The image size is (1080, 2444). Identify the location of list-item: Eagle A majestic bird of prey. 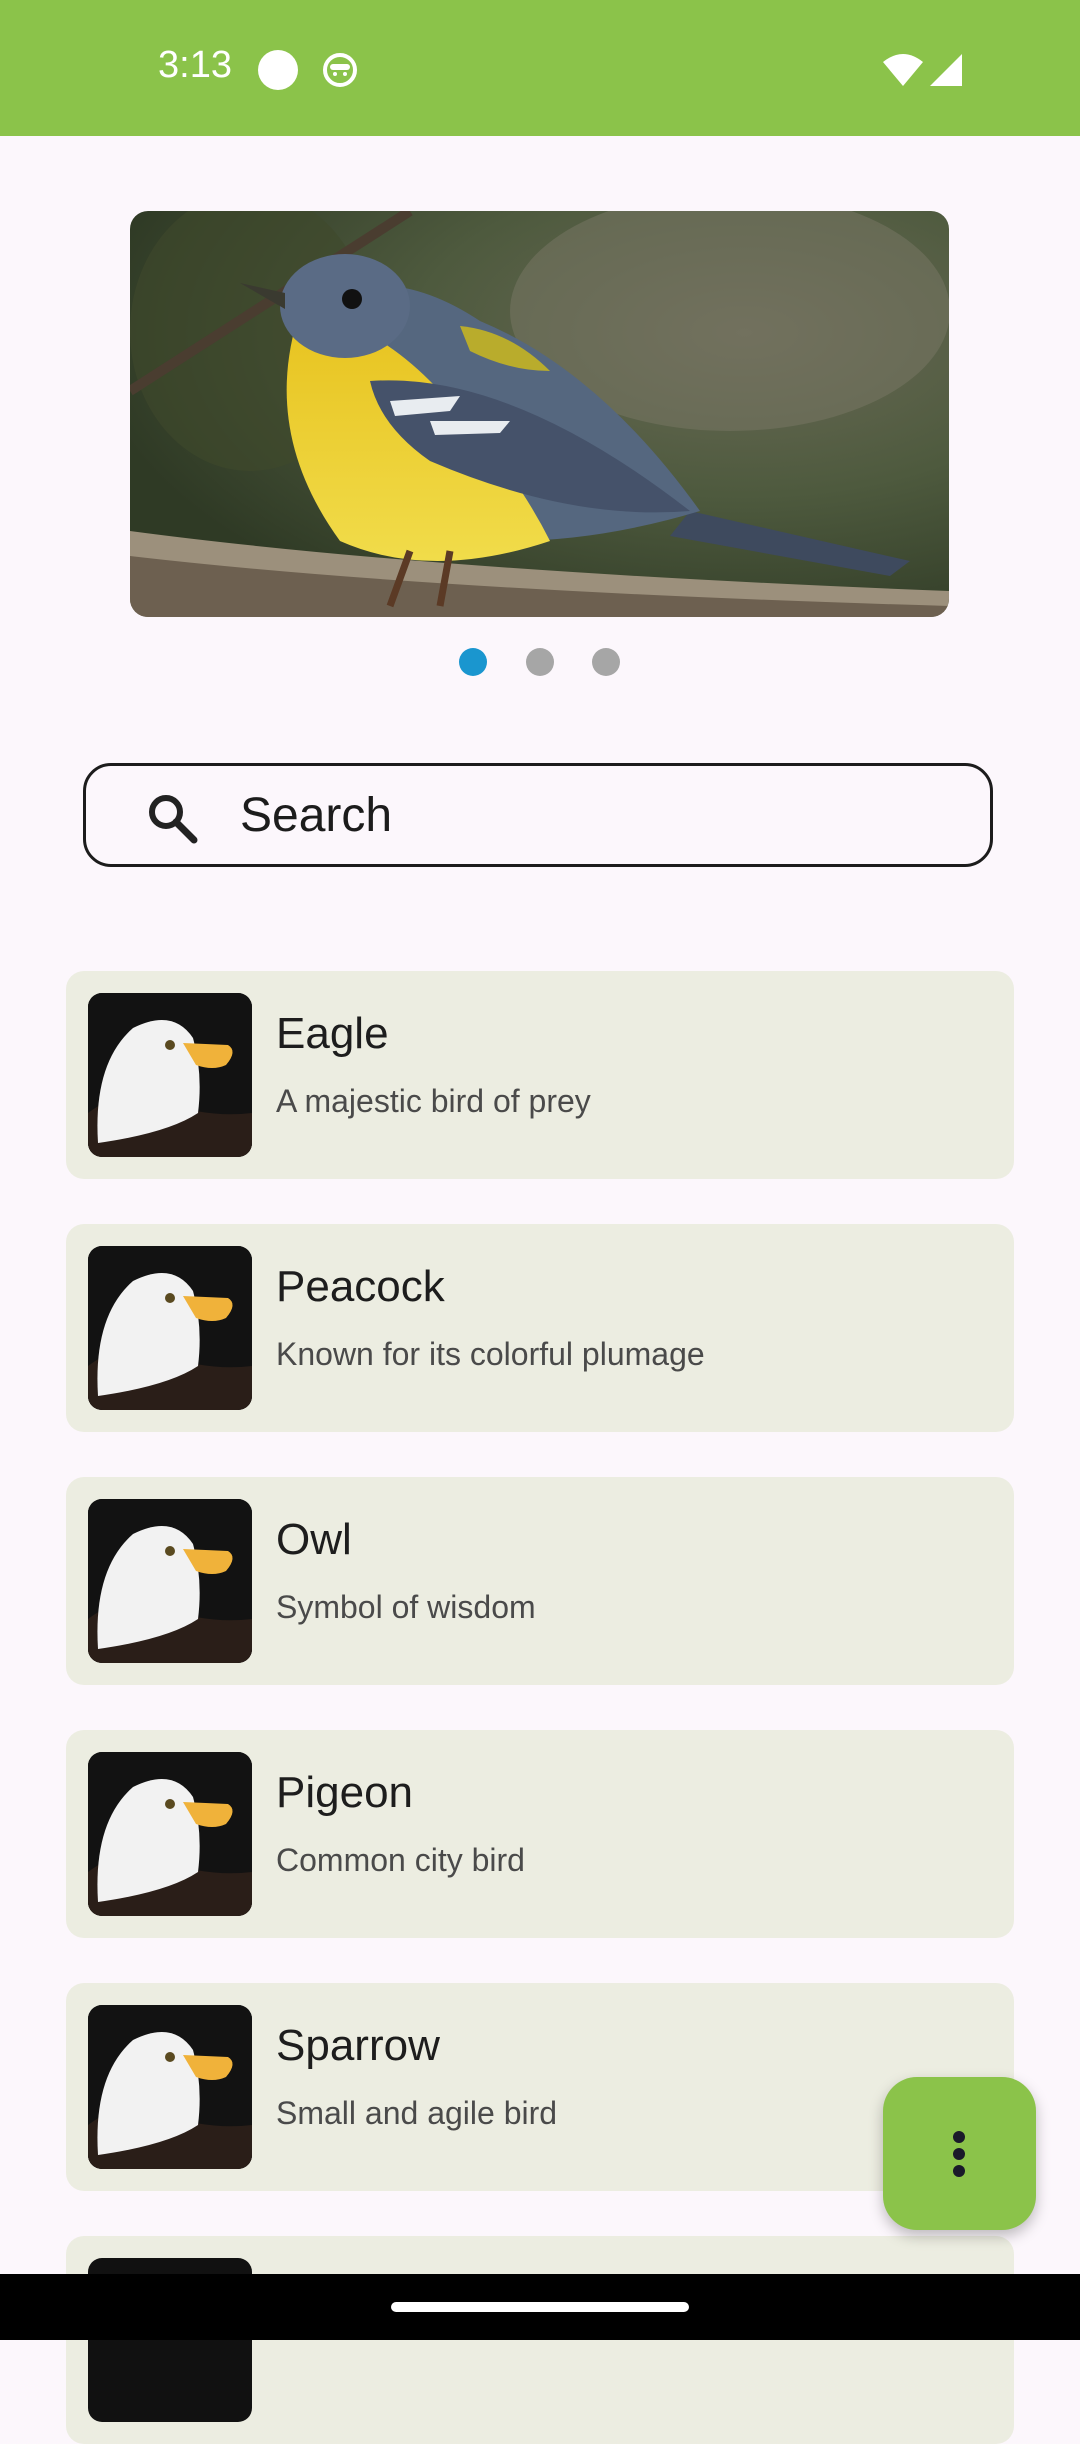
(540, 1075).